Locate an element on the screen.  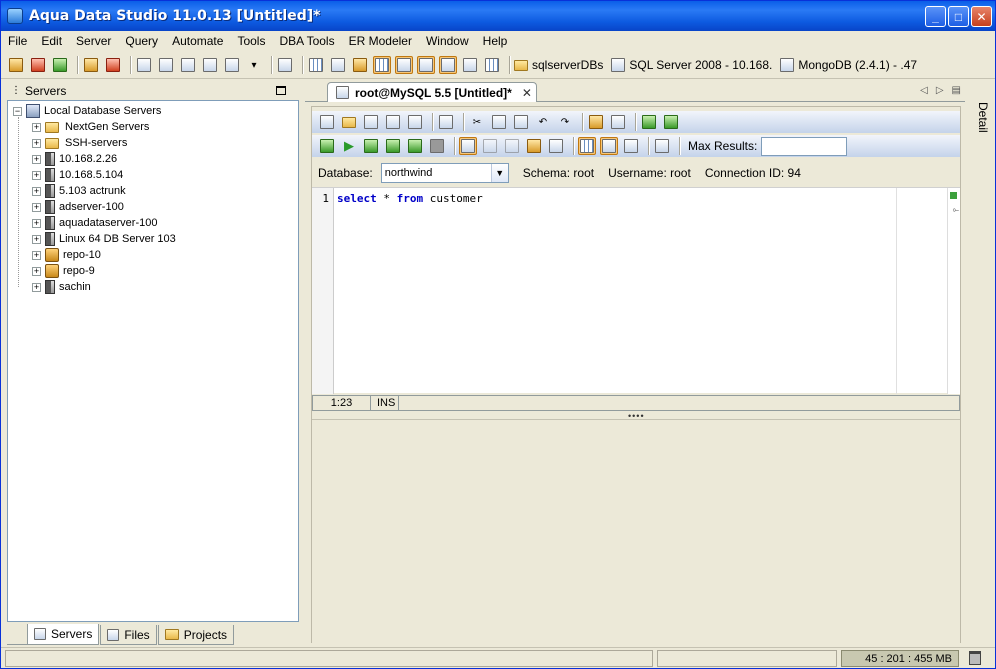
layout-7-button is located at coordinates (448, 65).